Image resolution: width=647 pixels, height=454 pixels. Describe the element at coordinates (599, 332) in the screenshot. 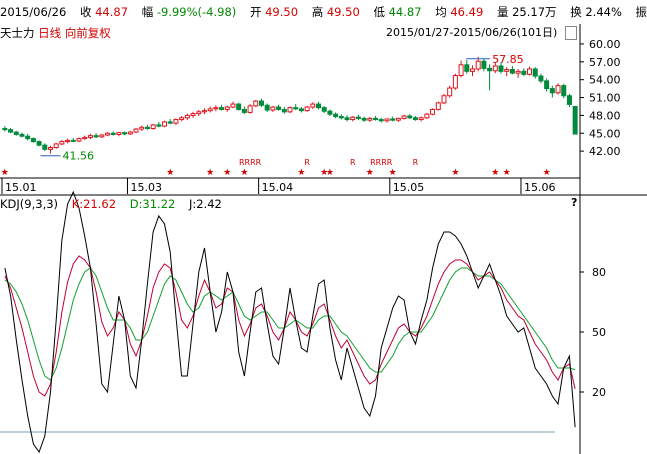

I see `kdj-tick-label: 50` at that location.